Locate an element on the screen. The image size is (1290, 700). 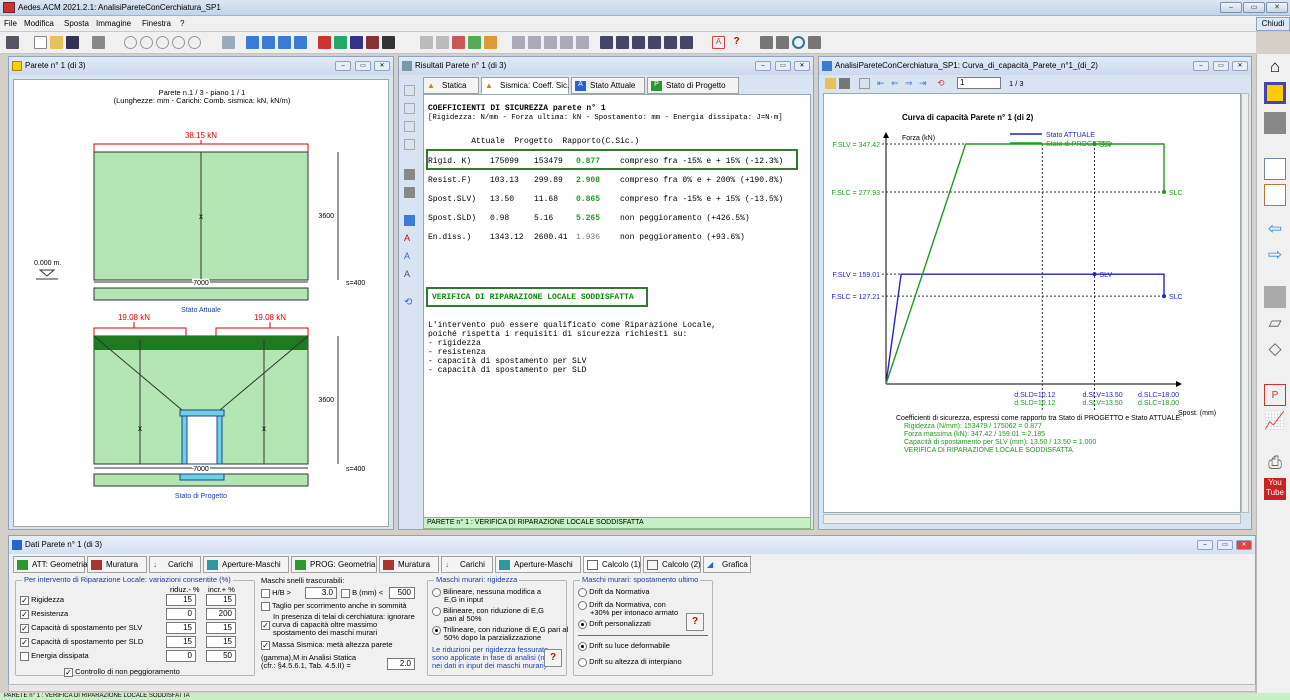
chart-v-scrollbar is located at coordinates (1245, 303).